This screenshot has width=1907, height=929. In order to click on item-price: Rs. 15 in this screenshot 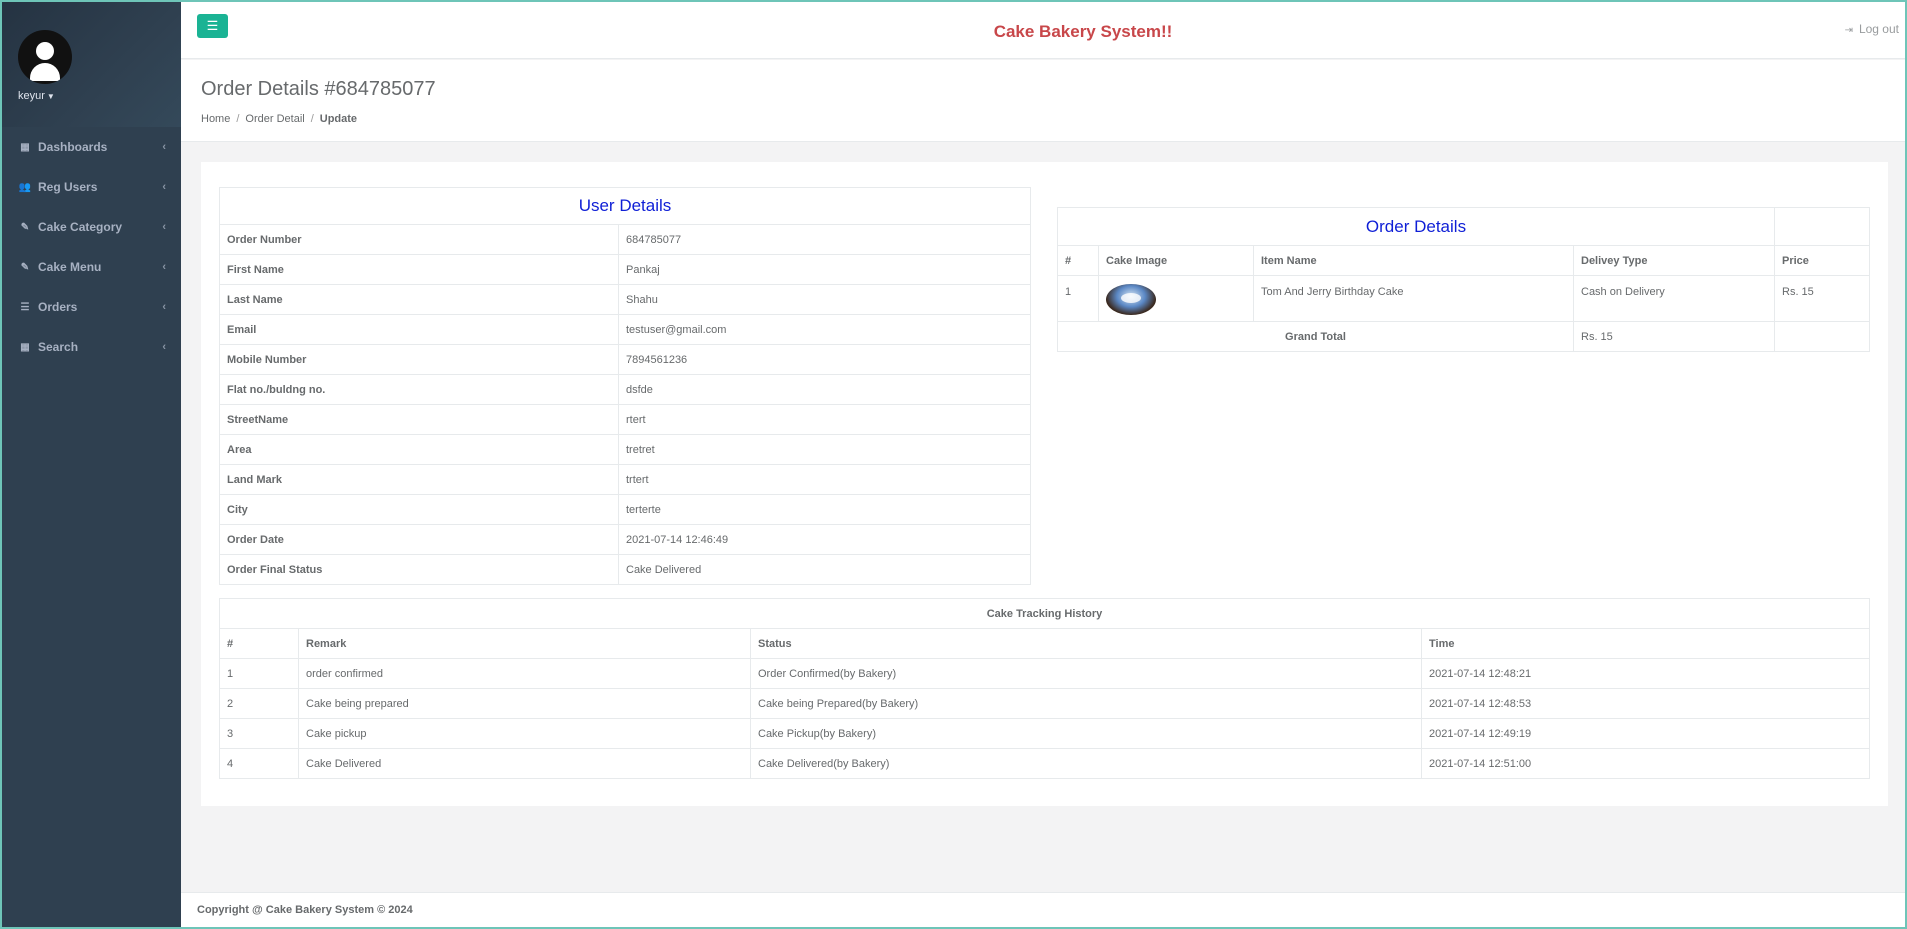, I will do `click(1822, 298)`.